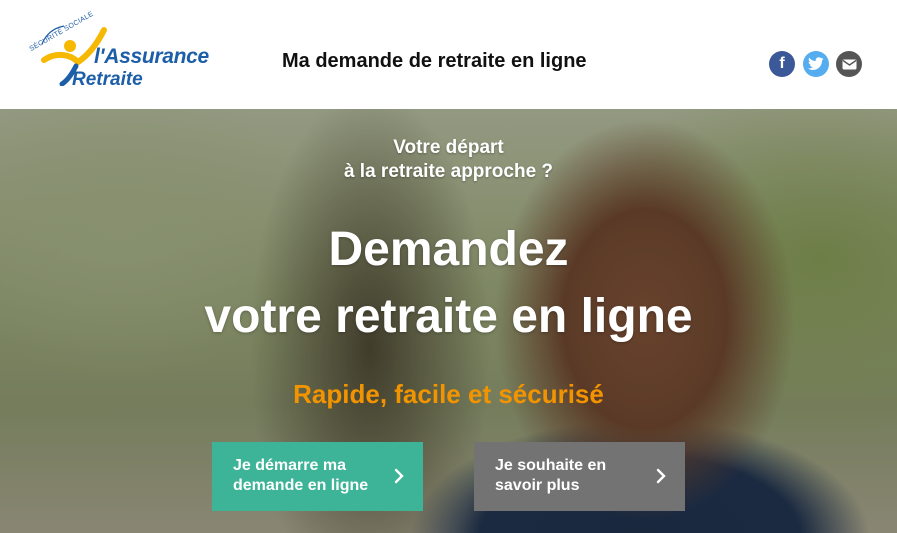 The image size is (897, 533). I want to click on email-share-button, so click(849, 64).